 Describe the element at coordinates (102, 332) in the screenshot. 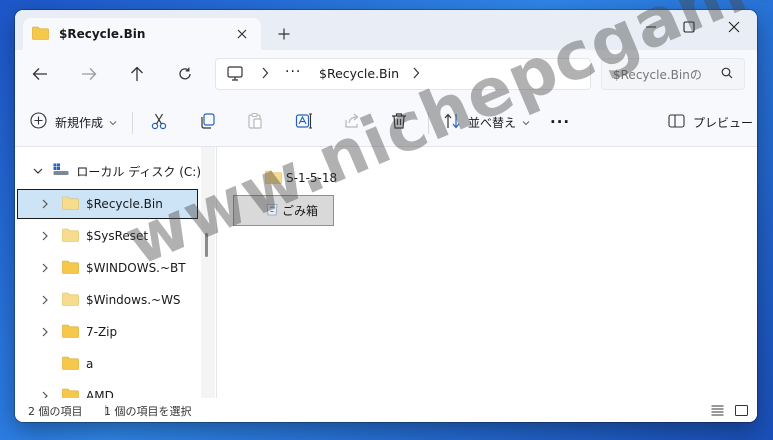

I see `sidebar-item-label: 7-Zip` at that location.